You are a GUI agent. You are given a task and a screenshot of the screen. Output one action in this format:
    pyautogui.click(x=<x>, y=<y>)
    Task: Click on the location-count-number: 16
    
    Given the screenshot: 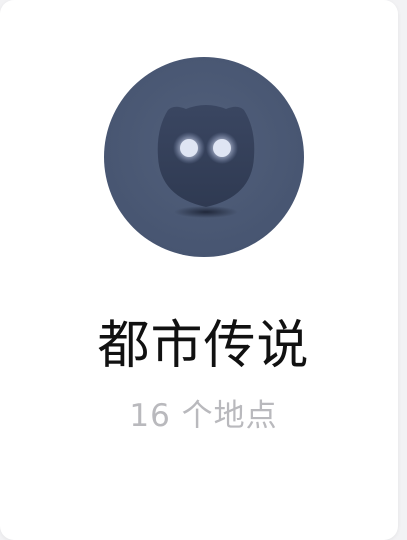 What is the action you would take?
    pyautogui.click(x=150, y=416)
    